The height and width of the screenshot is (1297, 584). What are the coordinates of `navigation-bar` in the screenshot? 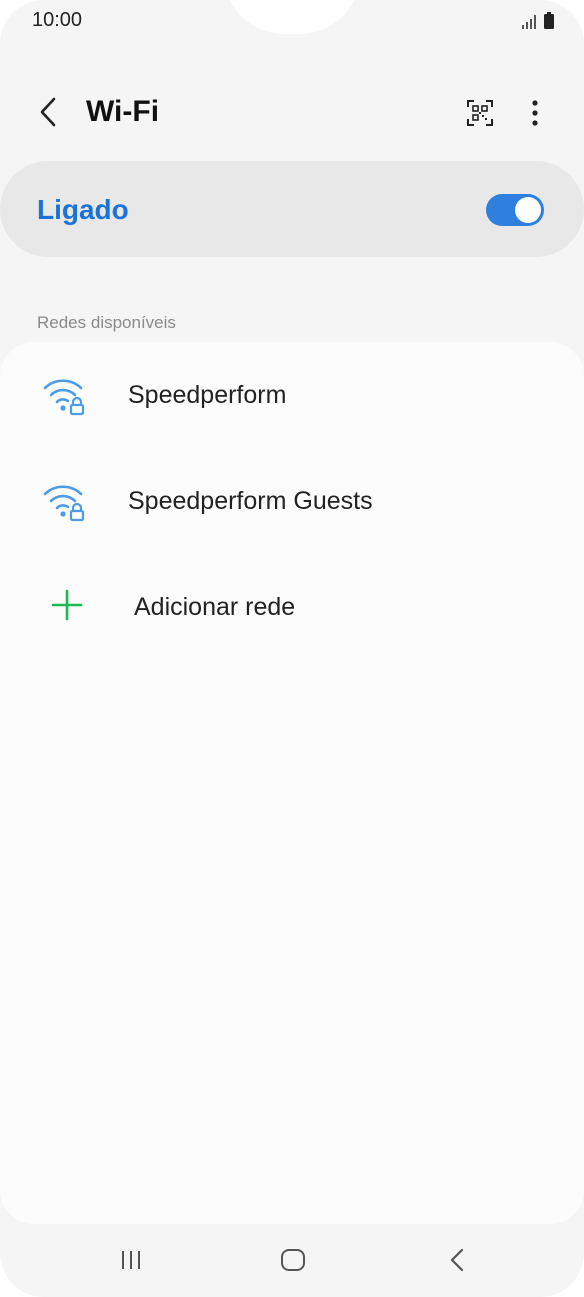 It's located at (292, 1260).